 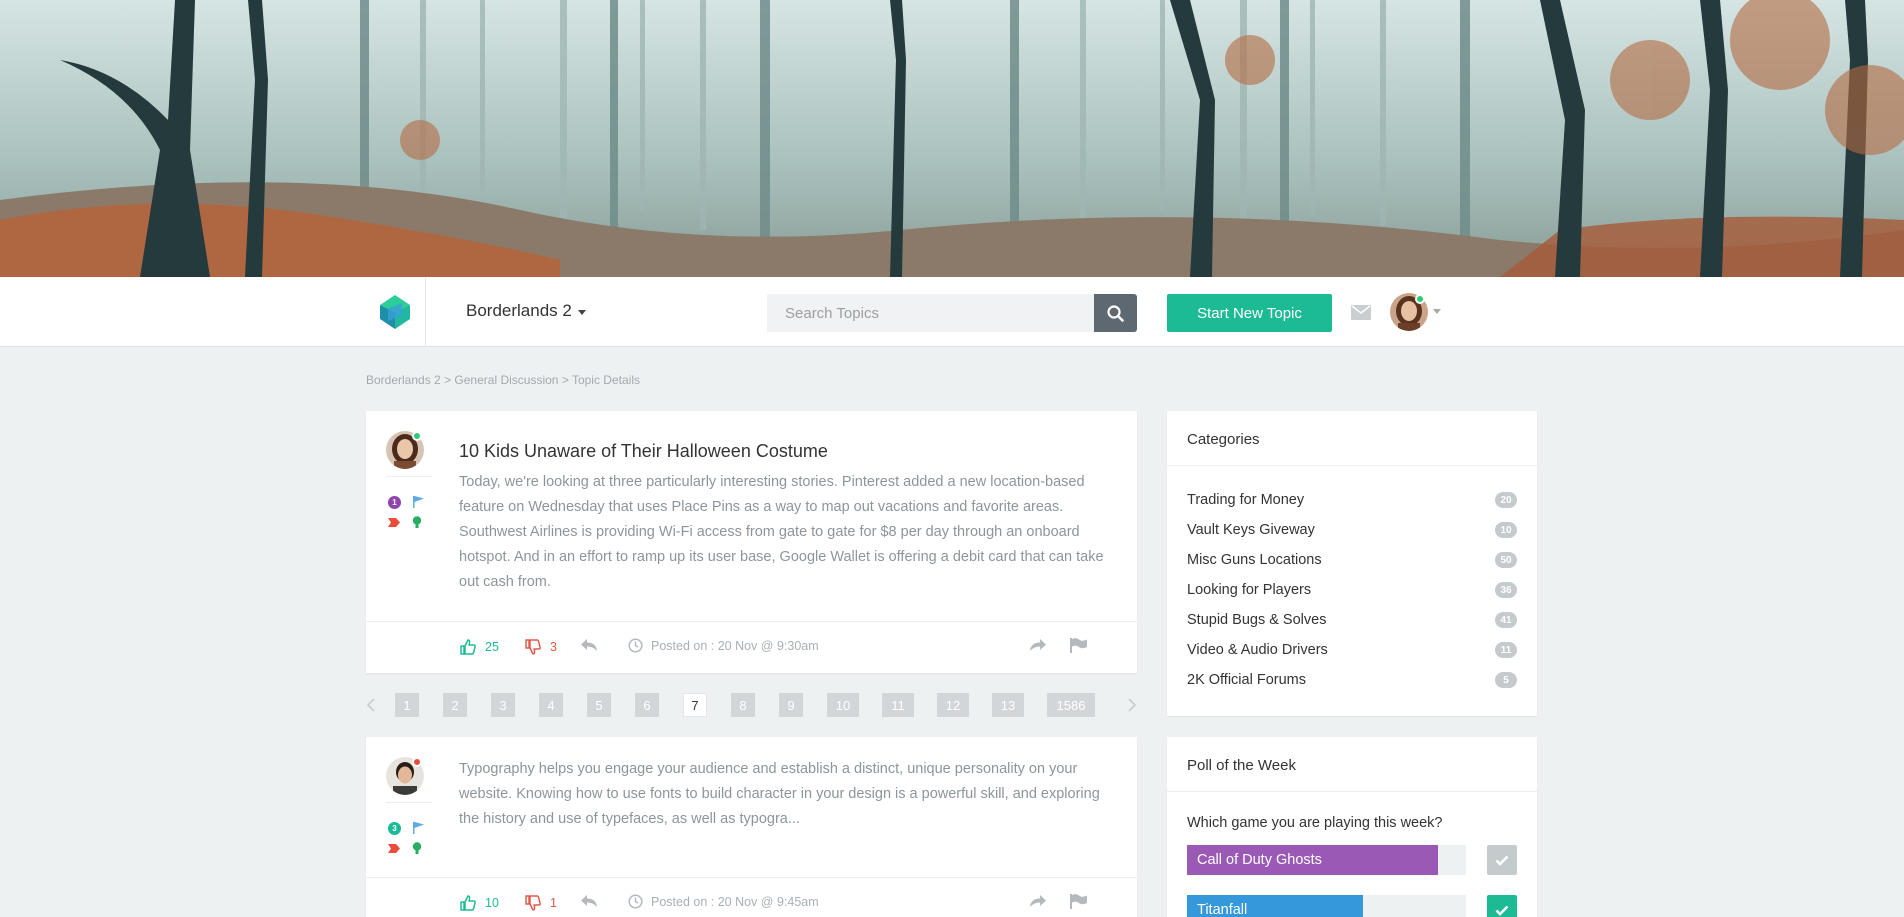 I want to click on page-8-link: 8, so click(x=743, y=705).